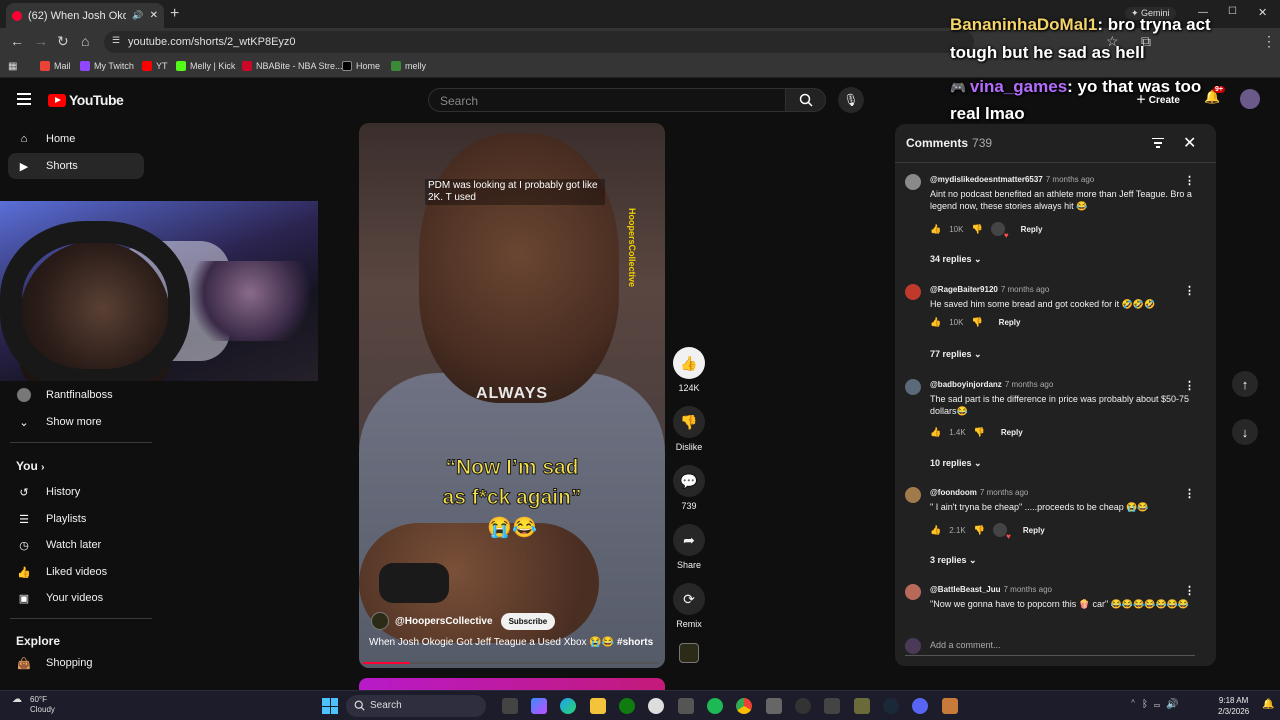 The height and width of the screenshot is (720, 1280). Describe the element at coordinates (851, 100) in the screenshot. I see `voice-search-button: 🎙` at that location.